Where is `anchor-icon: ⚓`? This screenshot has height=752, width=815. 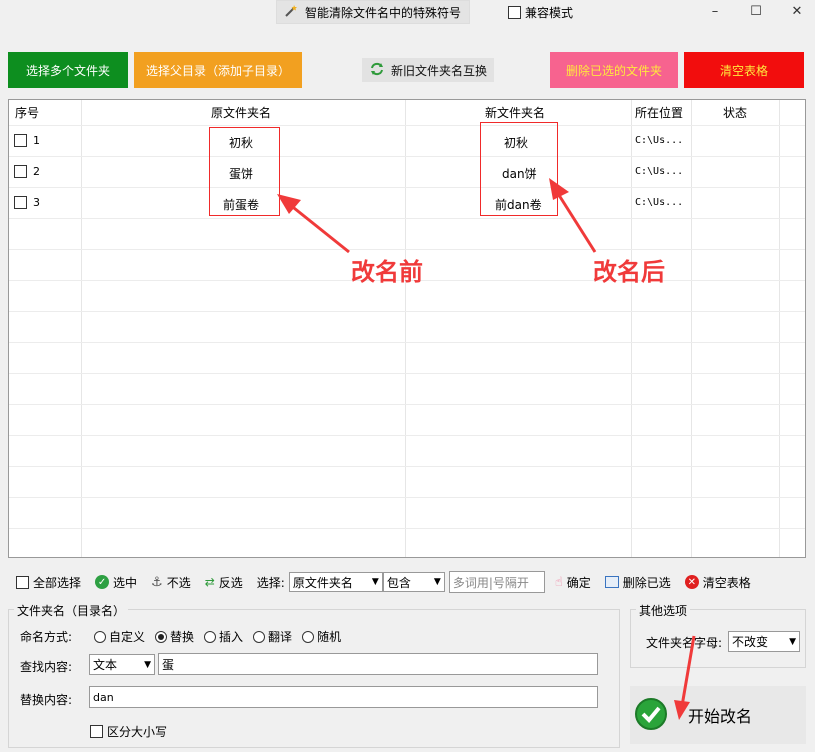 anchor-icon: ⚓ is located at coordinates (157, 582).